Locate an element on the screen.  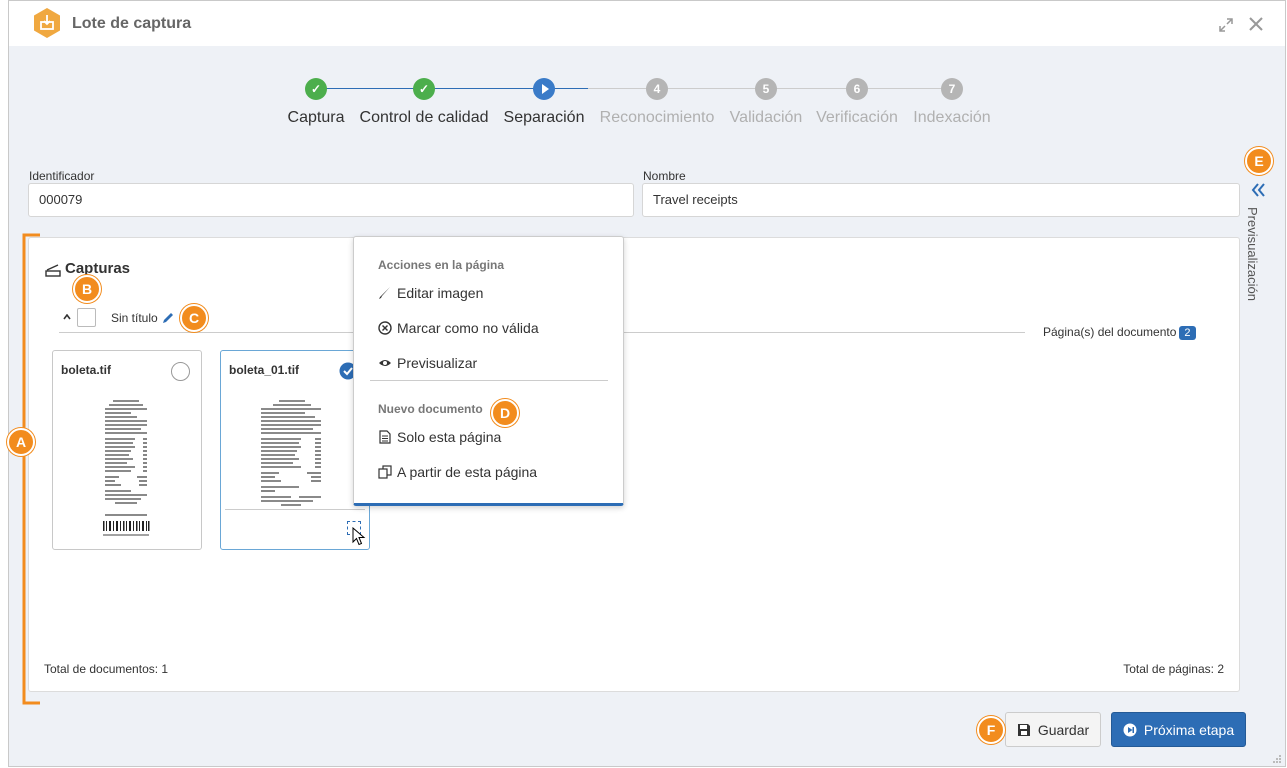
step-4-number: 4 is located at coordinates (657, 89).